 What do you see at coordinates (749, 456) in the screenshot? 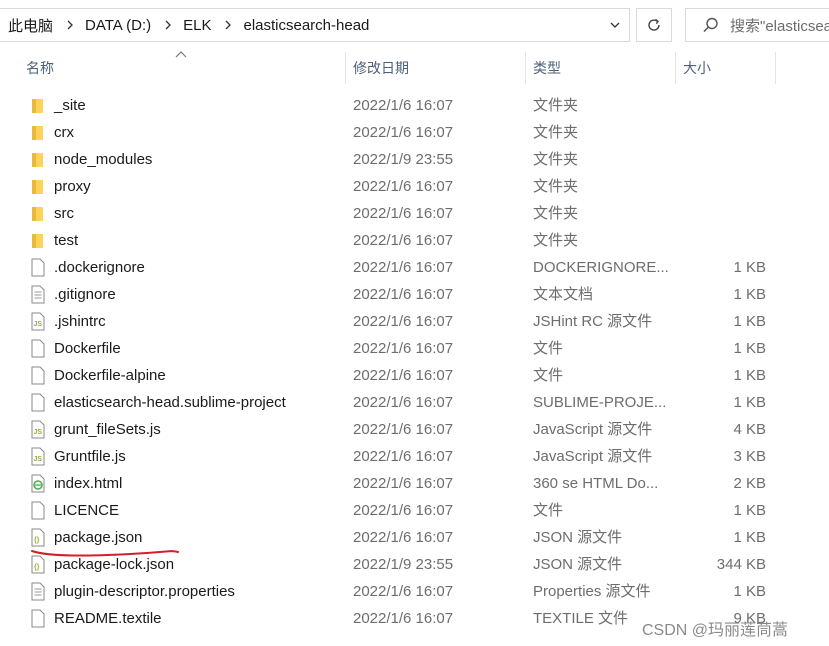
I see `file-size: 3 KB` at bounding box center [749, 456].